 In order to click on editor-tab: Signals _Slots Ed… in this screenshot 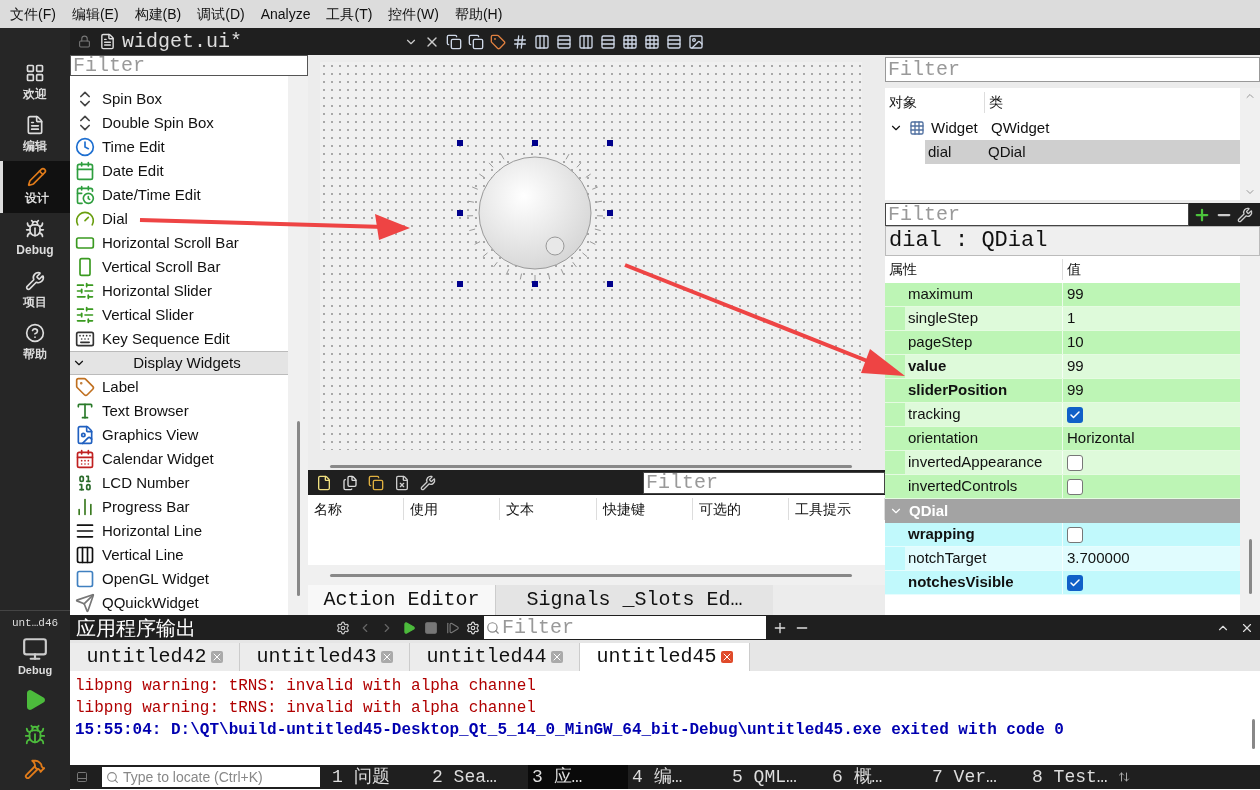, I will do `click(634, 600)`.